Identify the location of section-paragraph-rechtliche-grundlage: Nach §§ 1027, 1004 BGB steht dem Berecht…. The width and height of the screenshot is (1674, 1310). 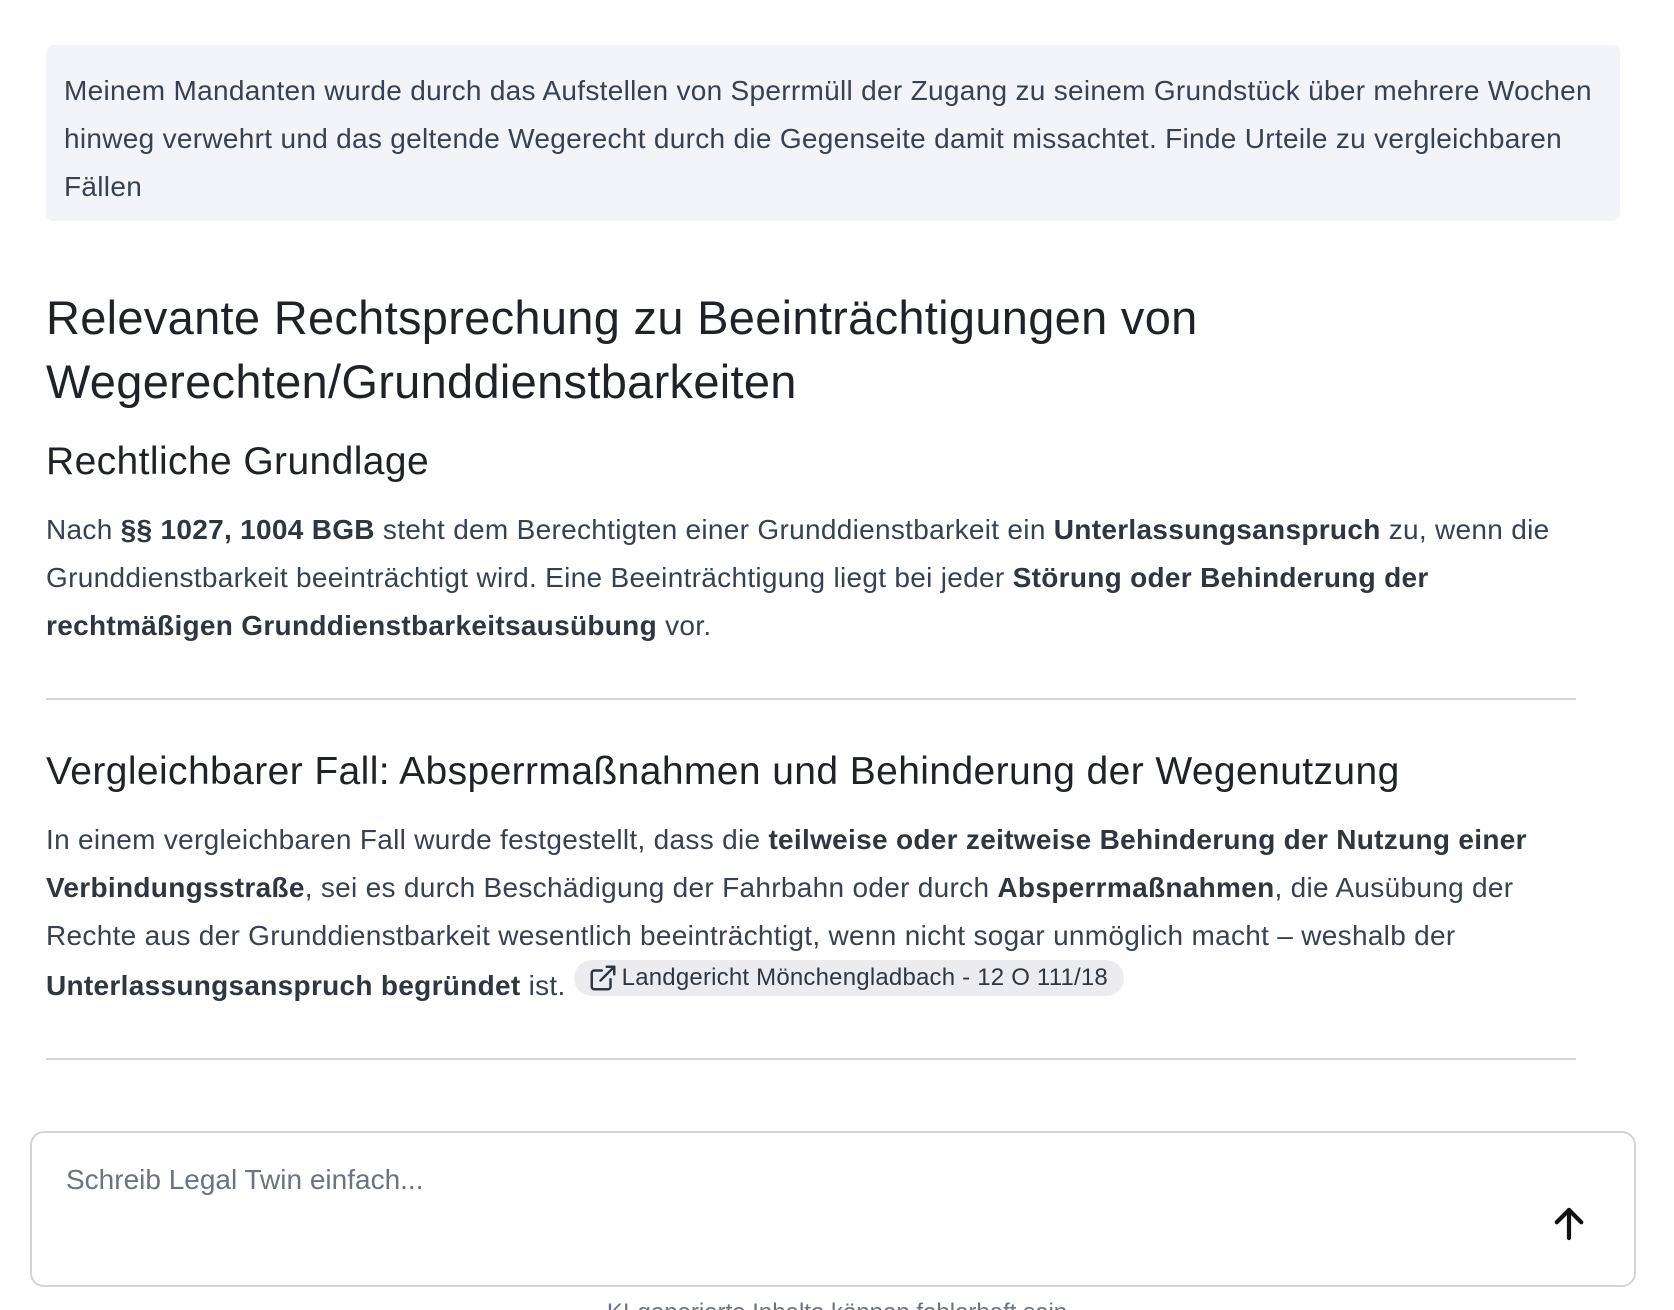
(811, 578).